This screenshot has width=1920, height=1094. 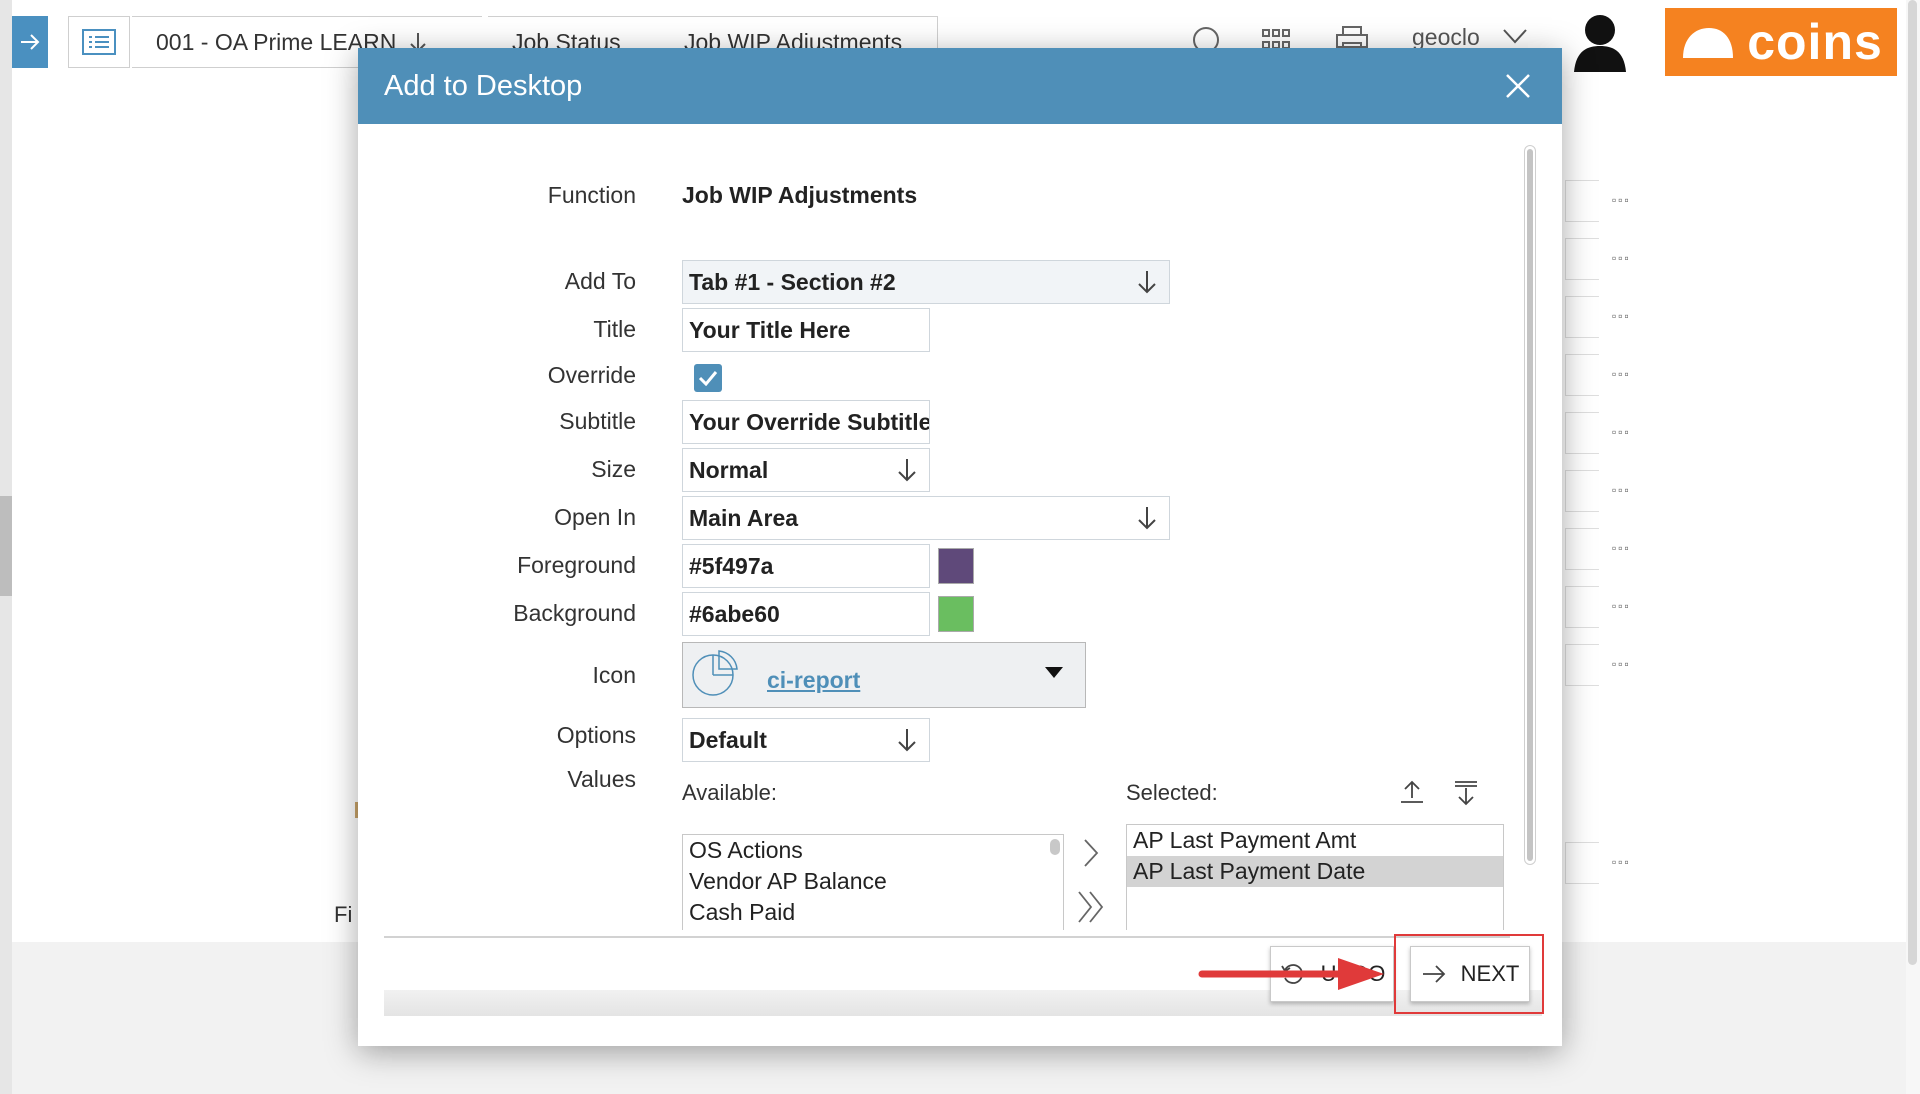 What do you see at coordinates (600, 281) in the screenshot?
I see `add-to-label: Add To` at bounding box center [600, 281].